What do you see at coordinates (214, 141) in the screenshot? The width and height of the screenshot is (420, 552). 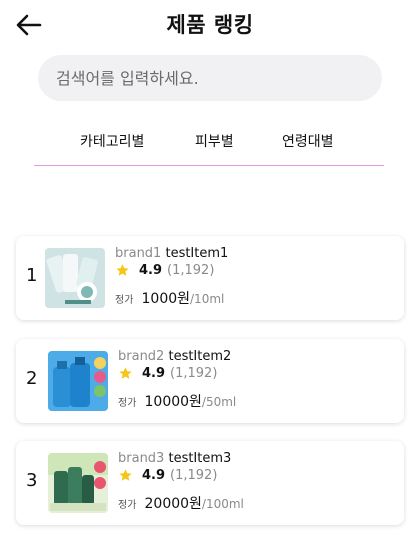 I see `tab-skin-type: 피부별` at bounding box center [214, 141].